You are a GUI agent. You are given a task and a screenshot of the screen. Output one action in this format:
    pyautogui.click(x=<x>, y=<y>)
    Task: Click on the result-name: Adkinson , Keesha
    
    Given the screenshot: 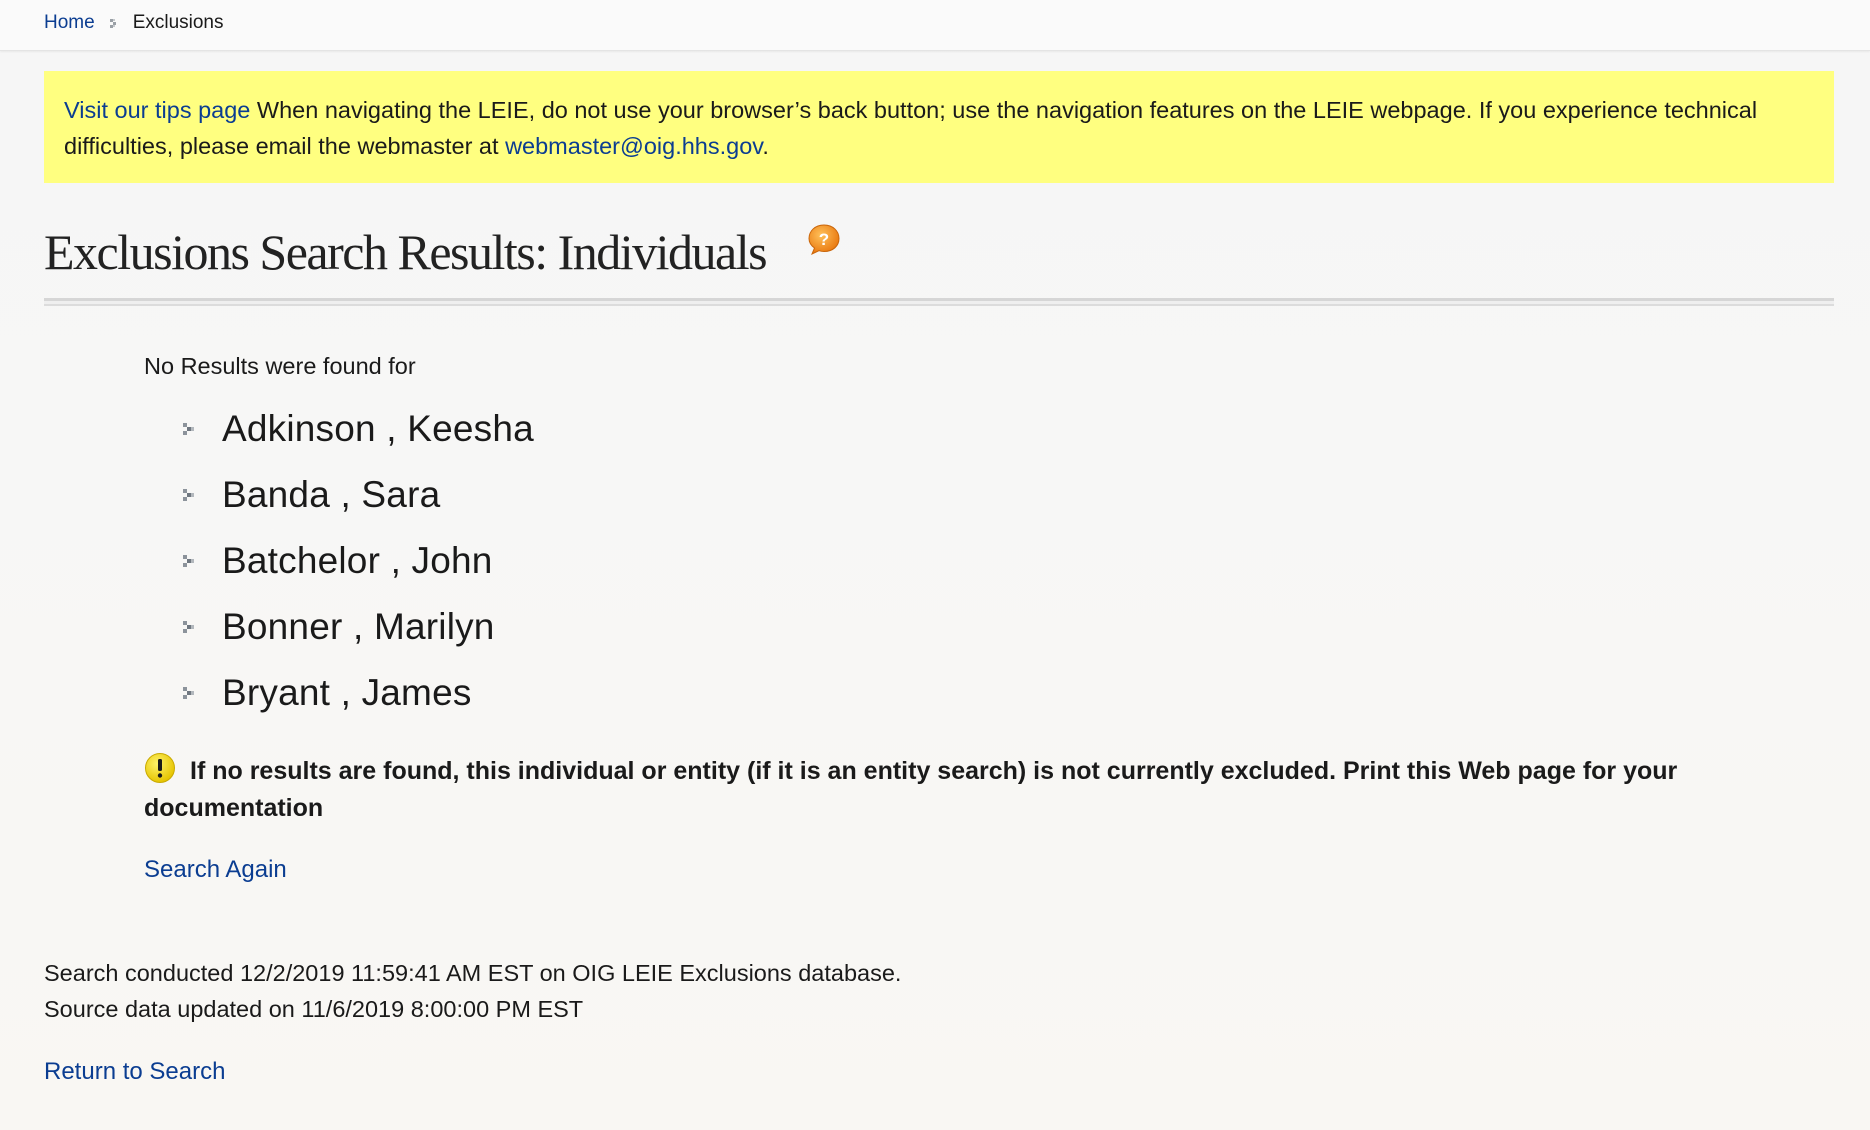 What is the action you would take?
    pyautogui.click(x=378, y=428)
    